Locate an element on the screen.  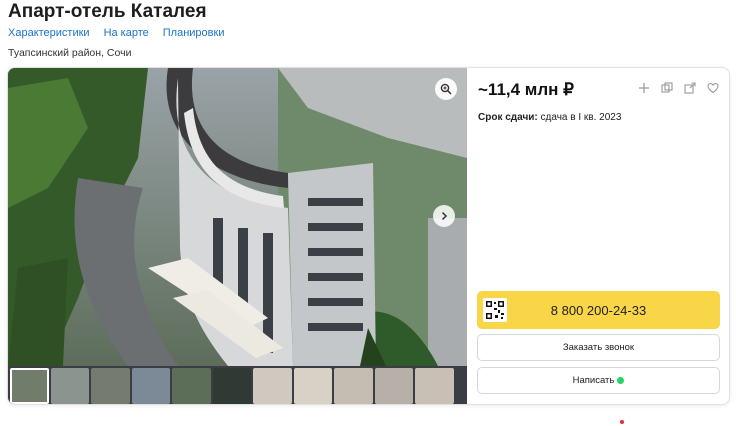
plus-icon is located at coordinates (644, 87).